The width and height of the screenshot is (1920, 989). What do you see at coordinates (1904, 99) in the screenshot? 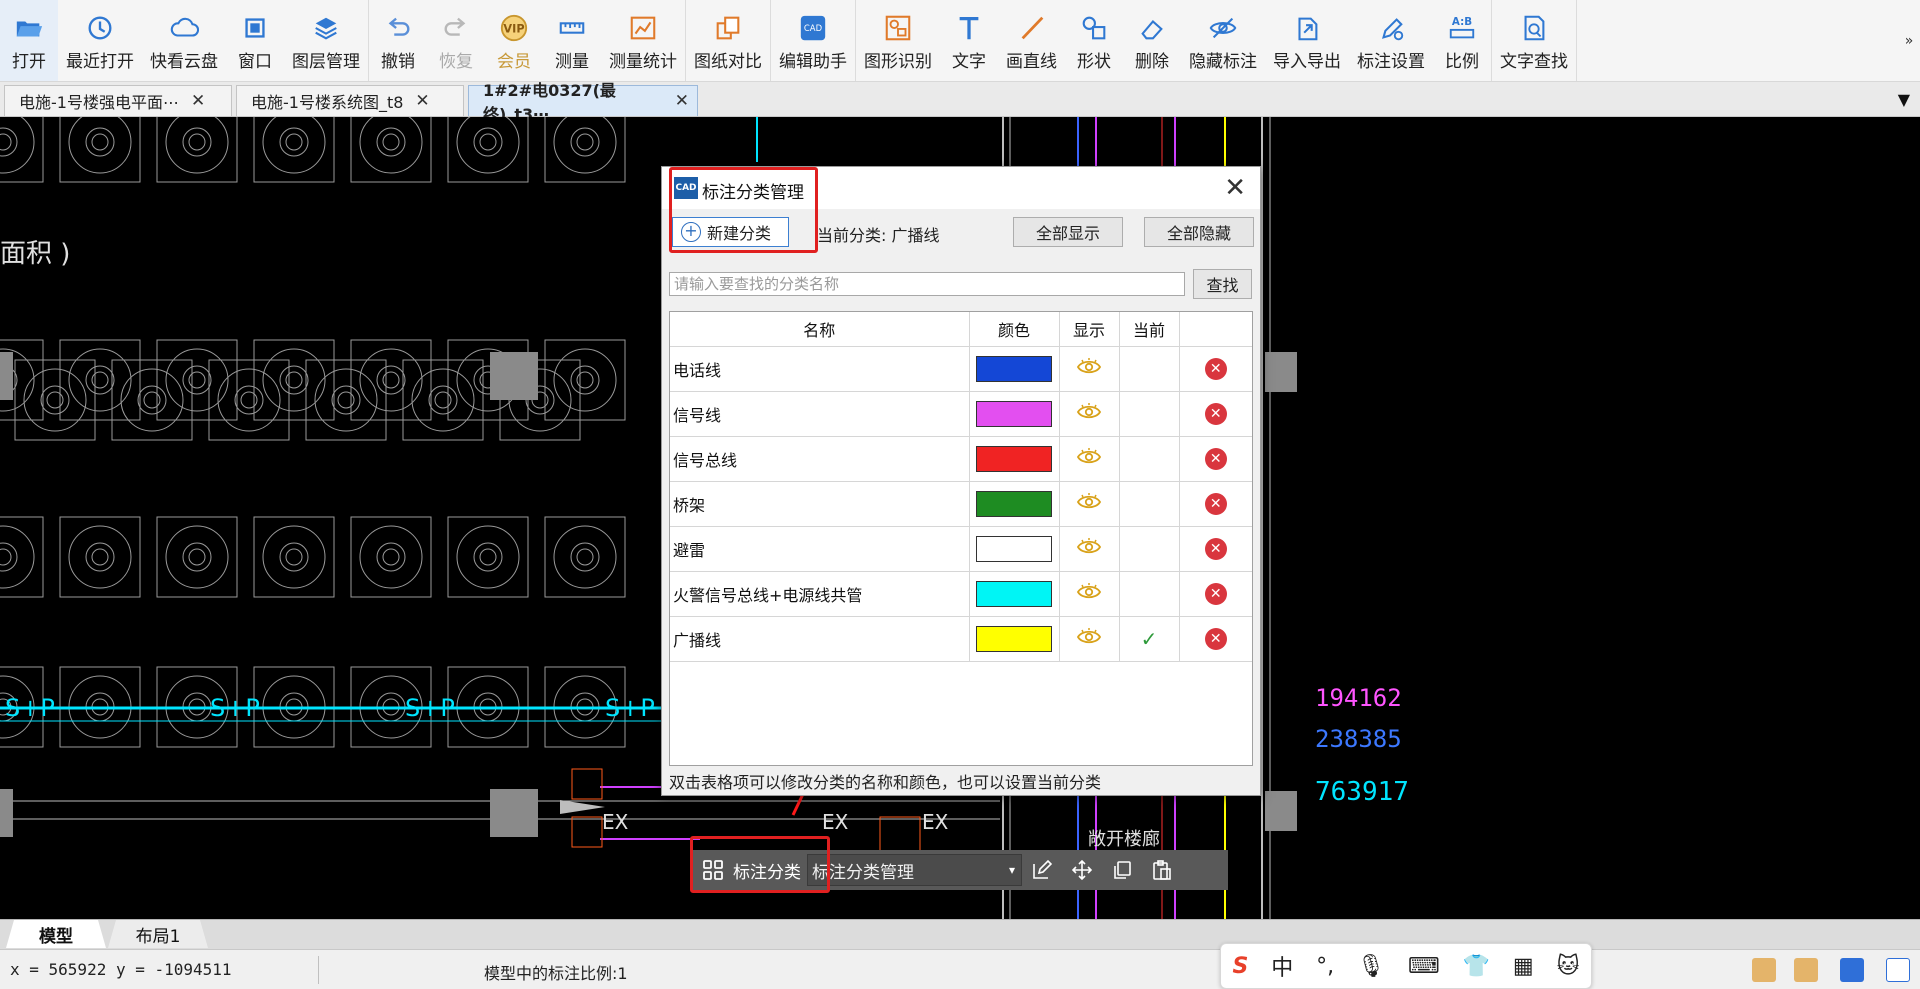
I see `tab-list-dropdown-icon: ▼` at bounding box center [1904, 99].